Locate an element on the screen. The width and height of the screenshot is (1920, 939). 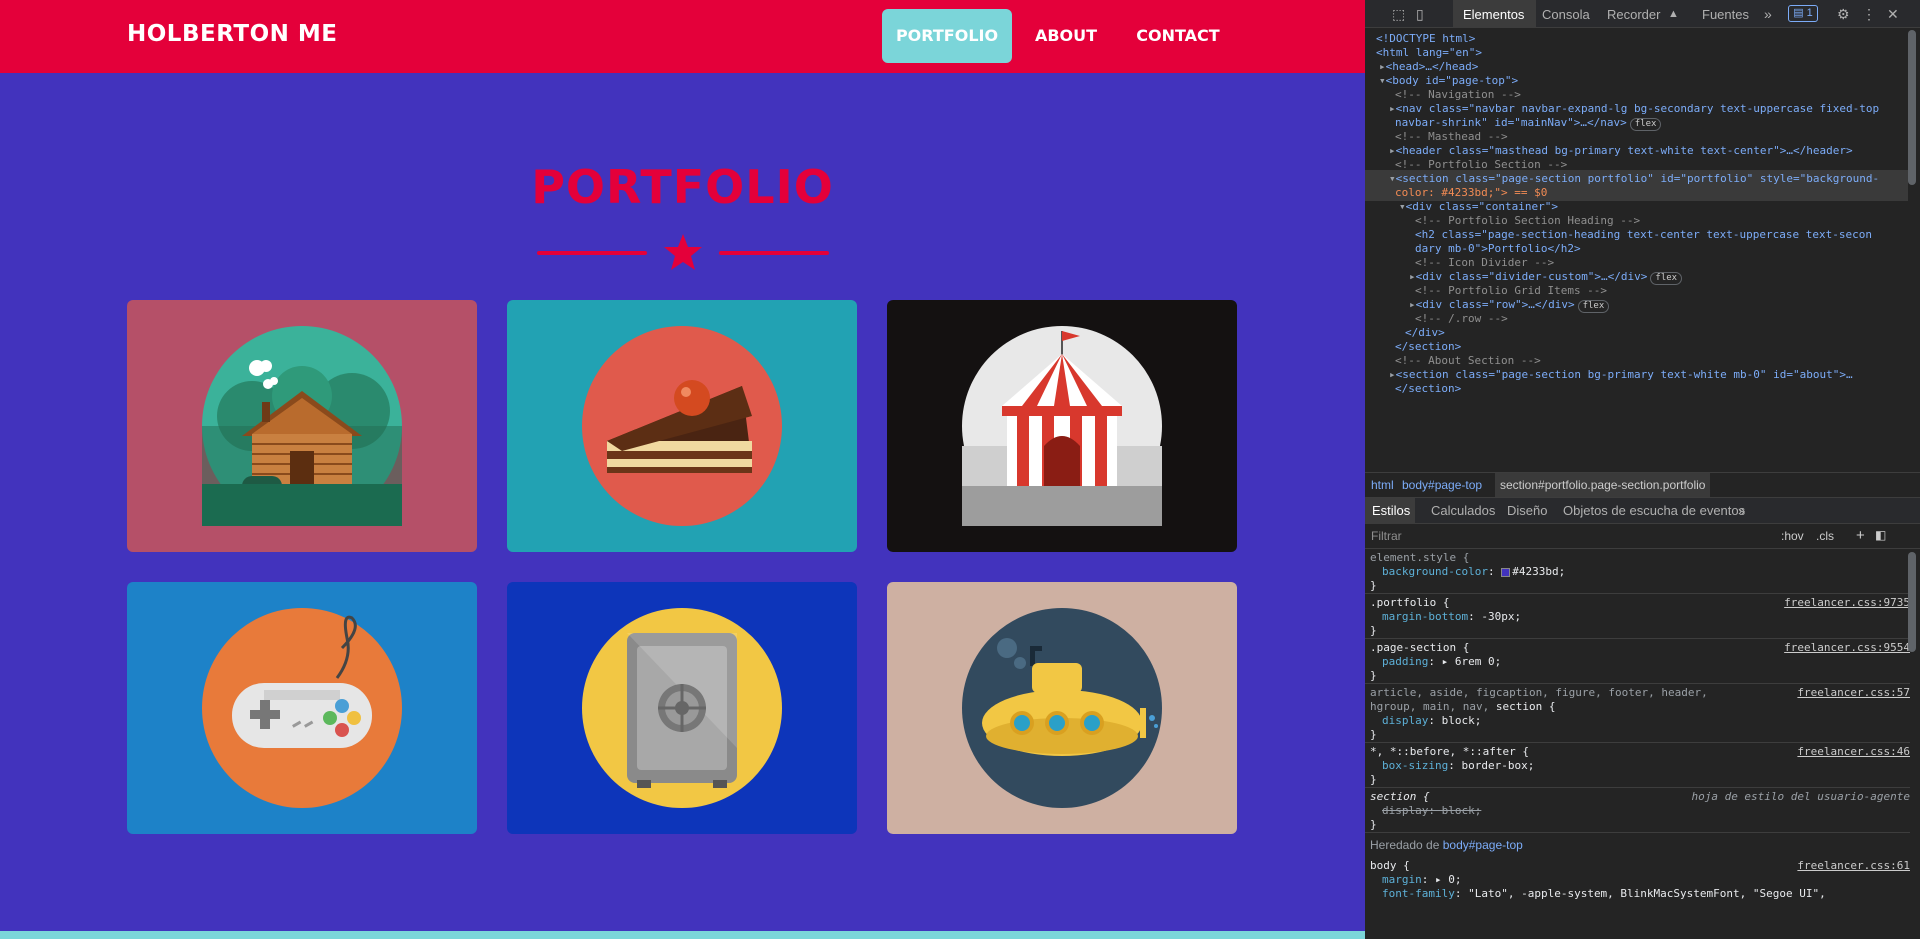
tab-computed: Calculados is located at coordinates (1463, 510).